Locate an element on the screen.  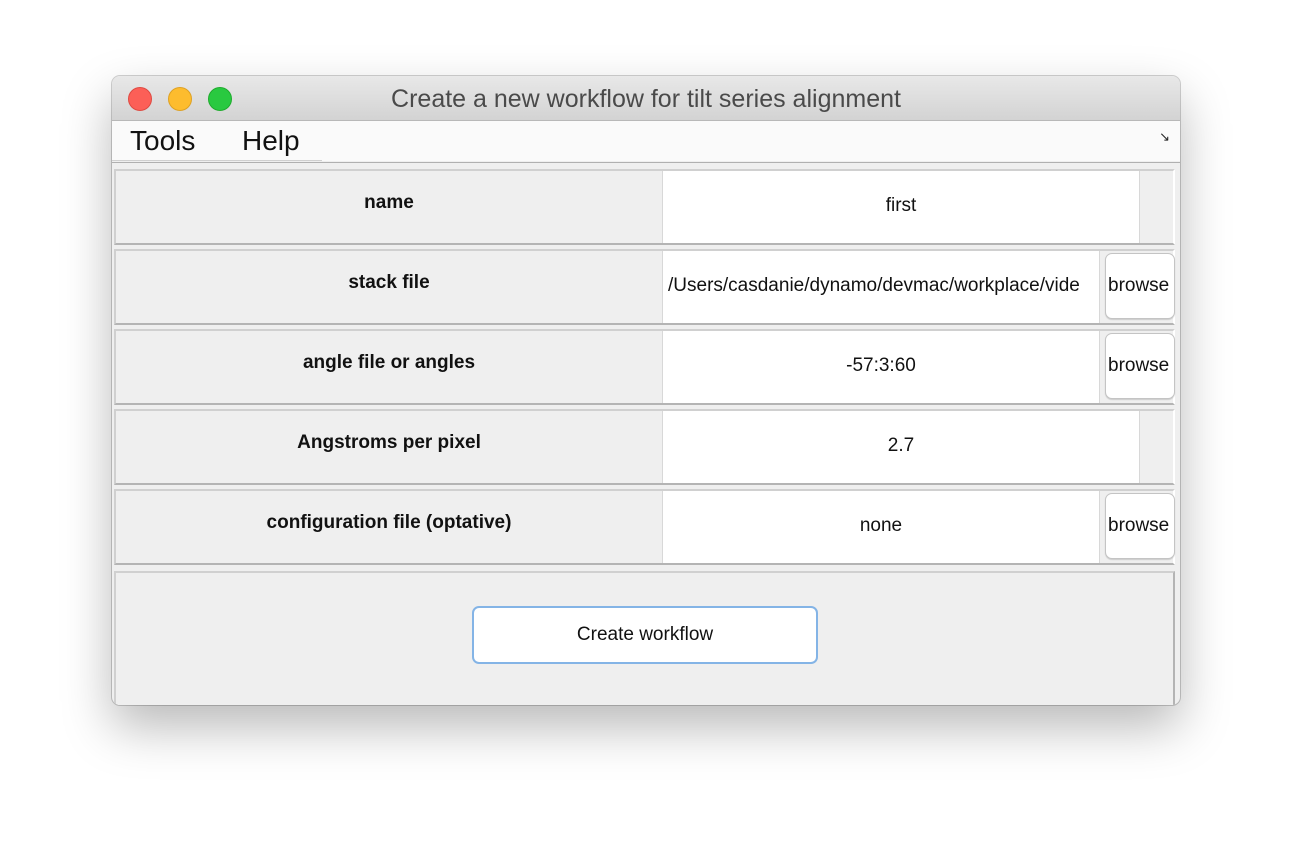
angles-label: angle file or angles is located at coordinates (389, 362).